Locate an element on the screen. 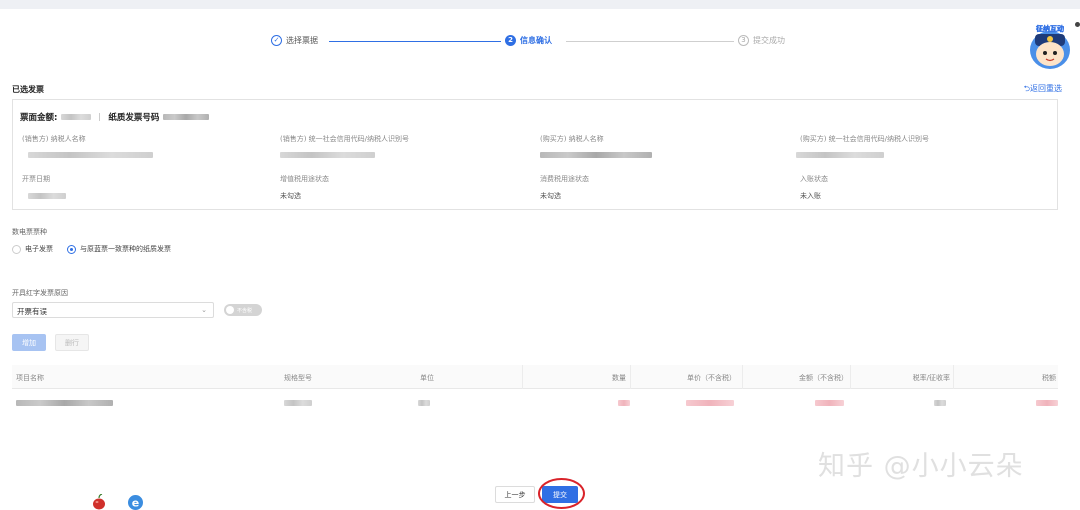  back-reselect-link: ⮌返回重选 is located at coordinates (1043, 90).